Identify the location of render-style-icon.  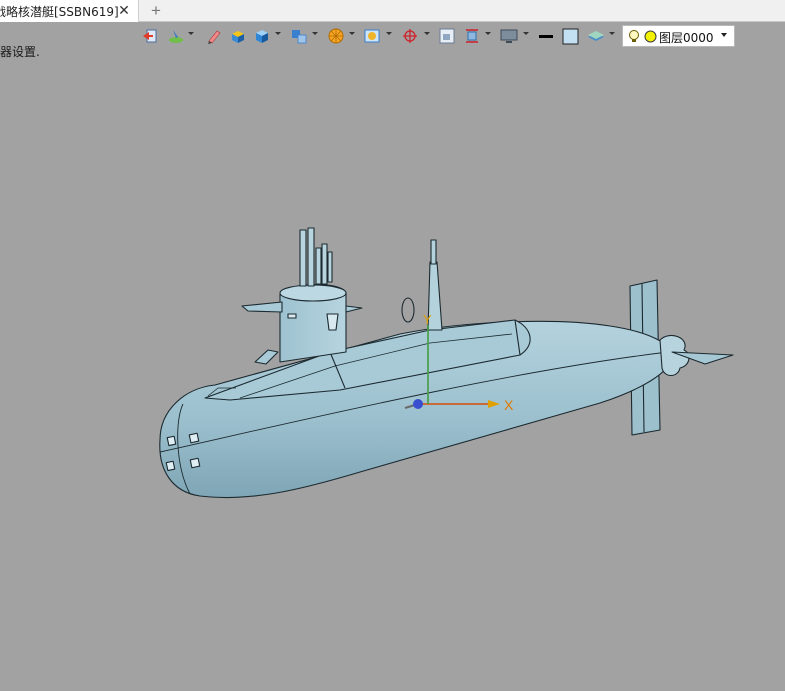
(336, 36).